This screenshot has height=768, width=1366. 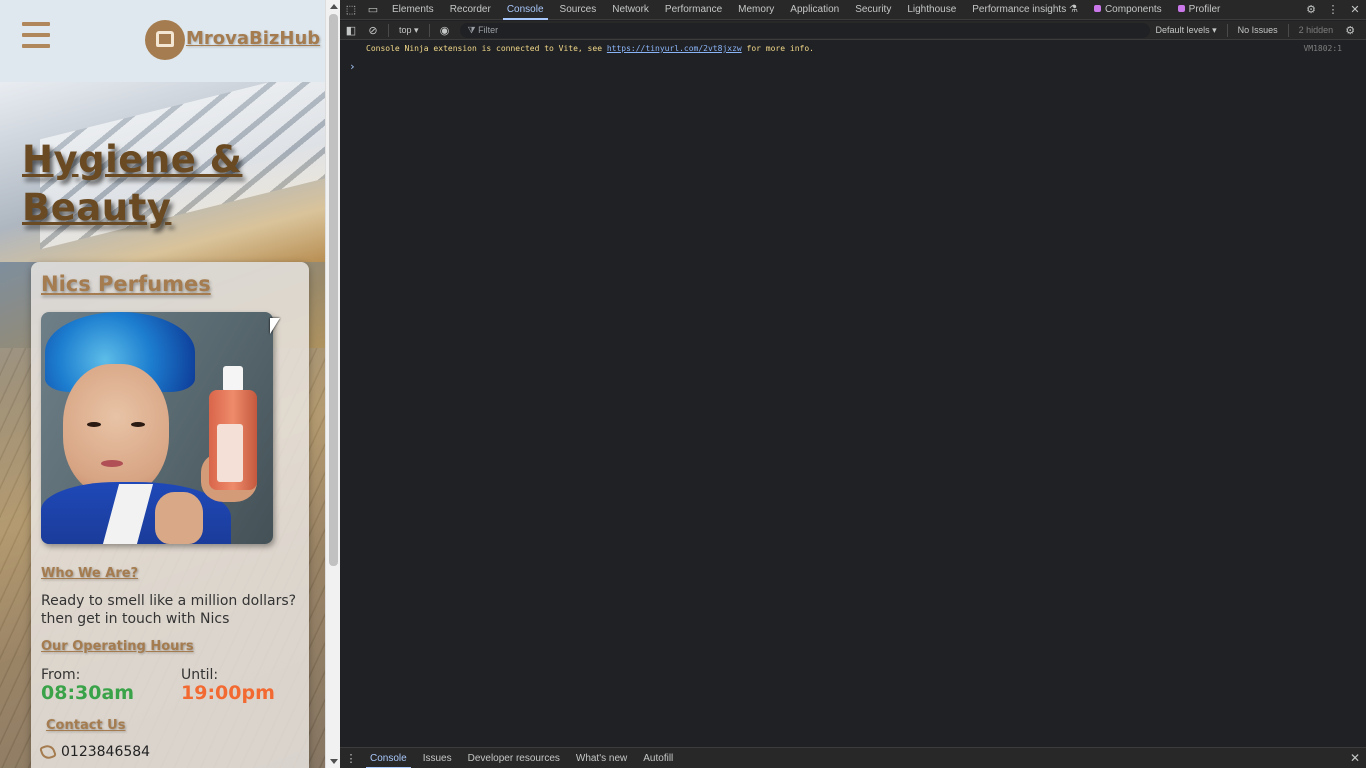 What do you see at coordinates (525, 10) in the screenshot?
I see `tab-console: Console` at bounding box center [525, 10].